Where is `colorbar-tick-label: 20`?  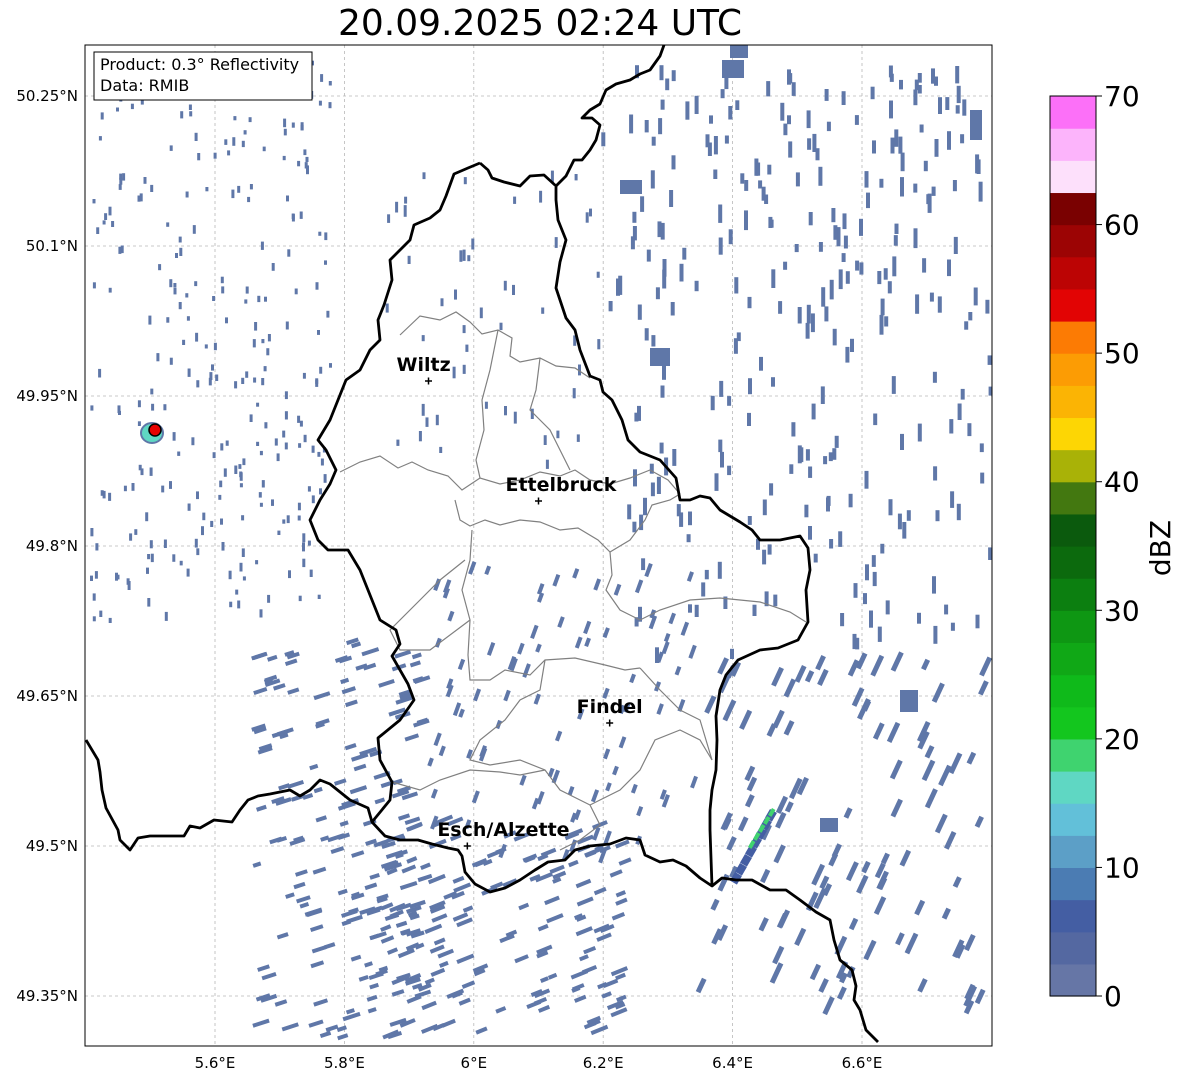
colorbar-tick-label: 20 is located at coordinates (1122, 739).